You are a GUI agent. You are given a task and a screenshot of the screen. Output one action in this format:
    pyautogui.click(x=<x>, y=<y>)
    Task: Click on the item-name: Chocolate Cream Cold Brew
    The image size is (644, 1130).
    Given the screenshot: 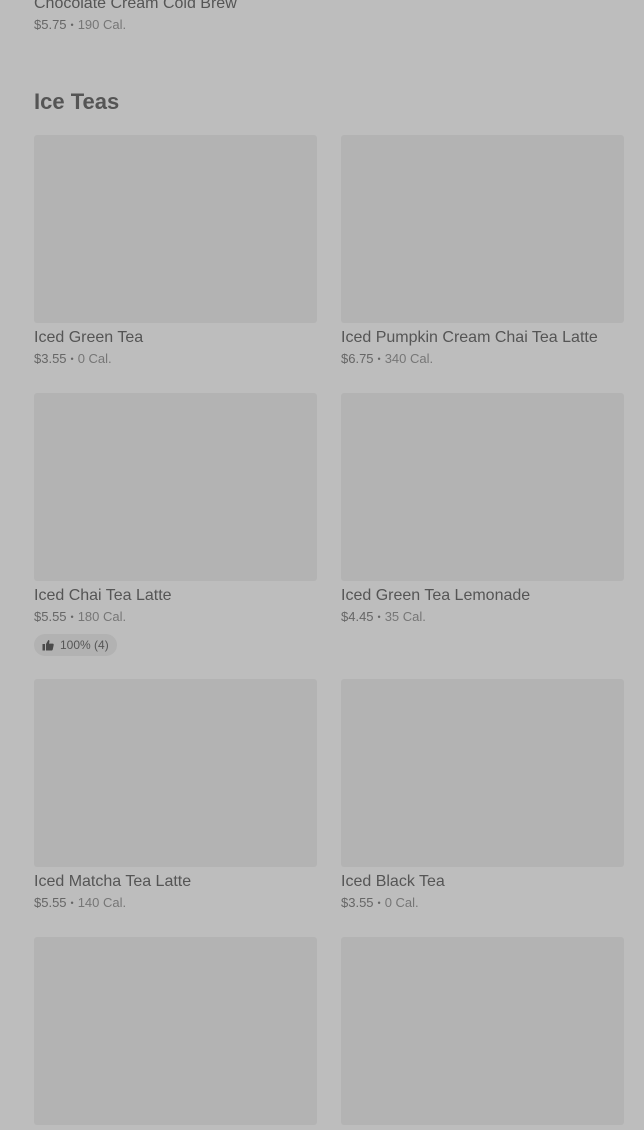 What is the action you would take?
    pyautogui.click(x=135, y=6)
    